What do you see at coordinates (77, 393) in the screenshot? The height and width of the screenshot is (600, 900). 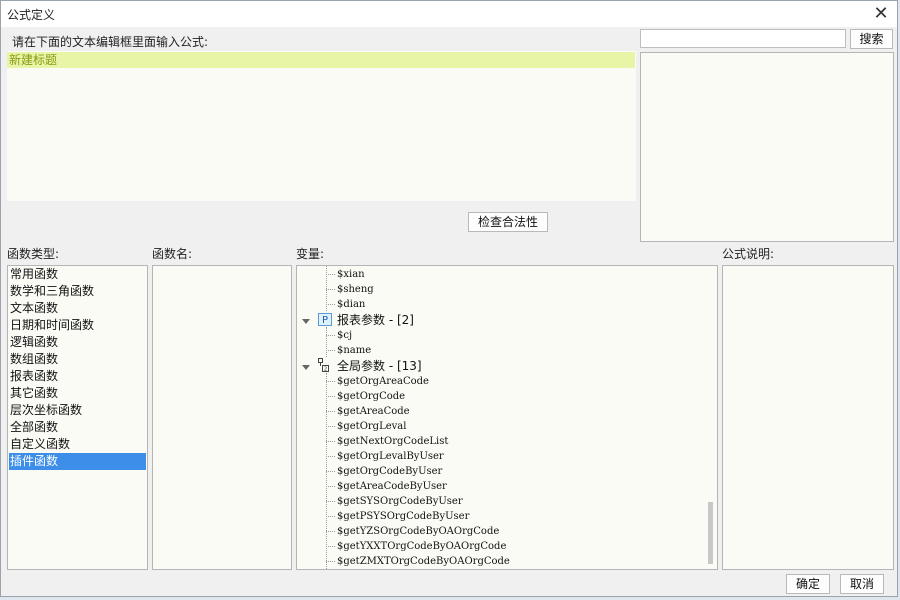 I see `list-item: 其它函数` at bounding box center [77, 393].